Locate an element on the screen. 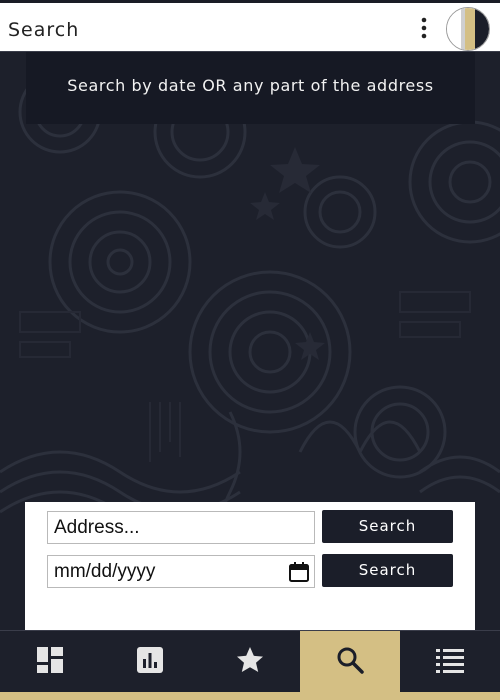  nav-stats is located at coordinates (150, 662).